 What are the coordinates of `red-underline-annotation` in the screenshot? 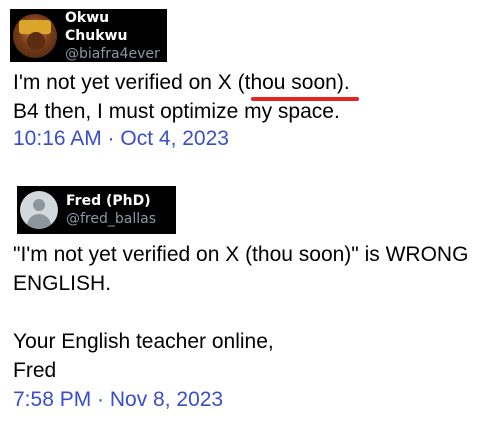 It's located at (305, 99).